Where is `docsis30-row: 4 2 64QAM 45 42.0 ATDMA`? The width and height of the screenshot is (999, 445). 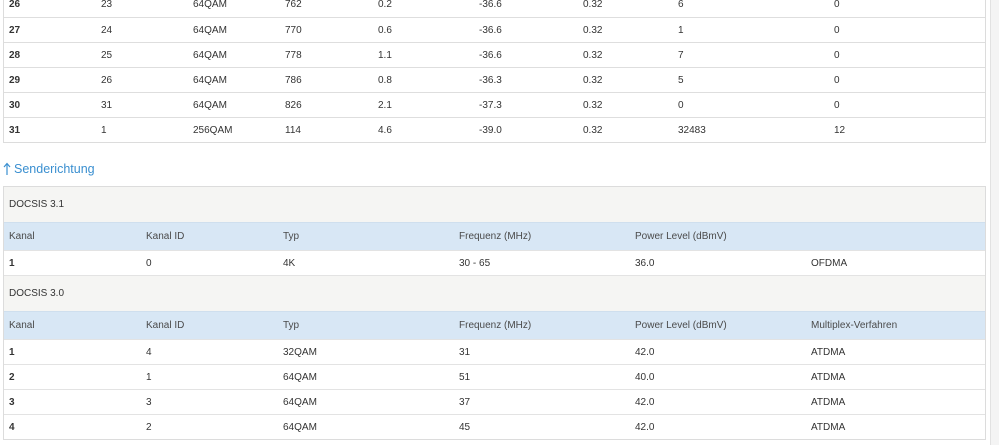
docsis30-row: 4 2 64QAM 45 42.0 ATDMA is located at coordinates (494, 426).